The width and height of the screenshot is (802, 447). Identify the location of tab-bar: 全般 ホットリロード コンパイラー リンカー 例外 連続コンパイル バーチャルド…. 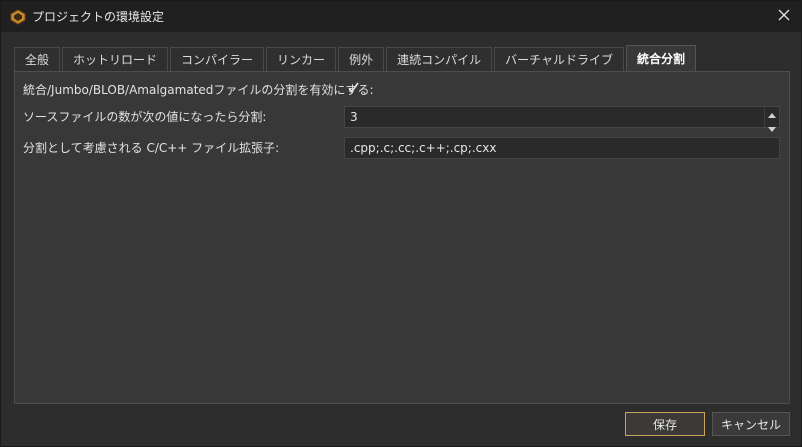
(356, 58).